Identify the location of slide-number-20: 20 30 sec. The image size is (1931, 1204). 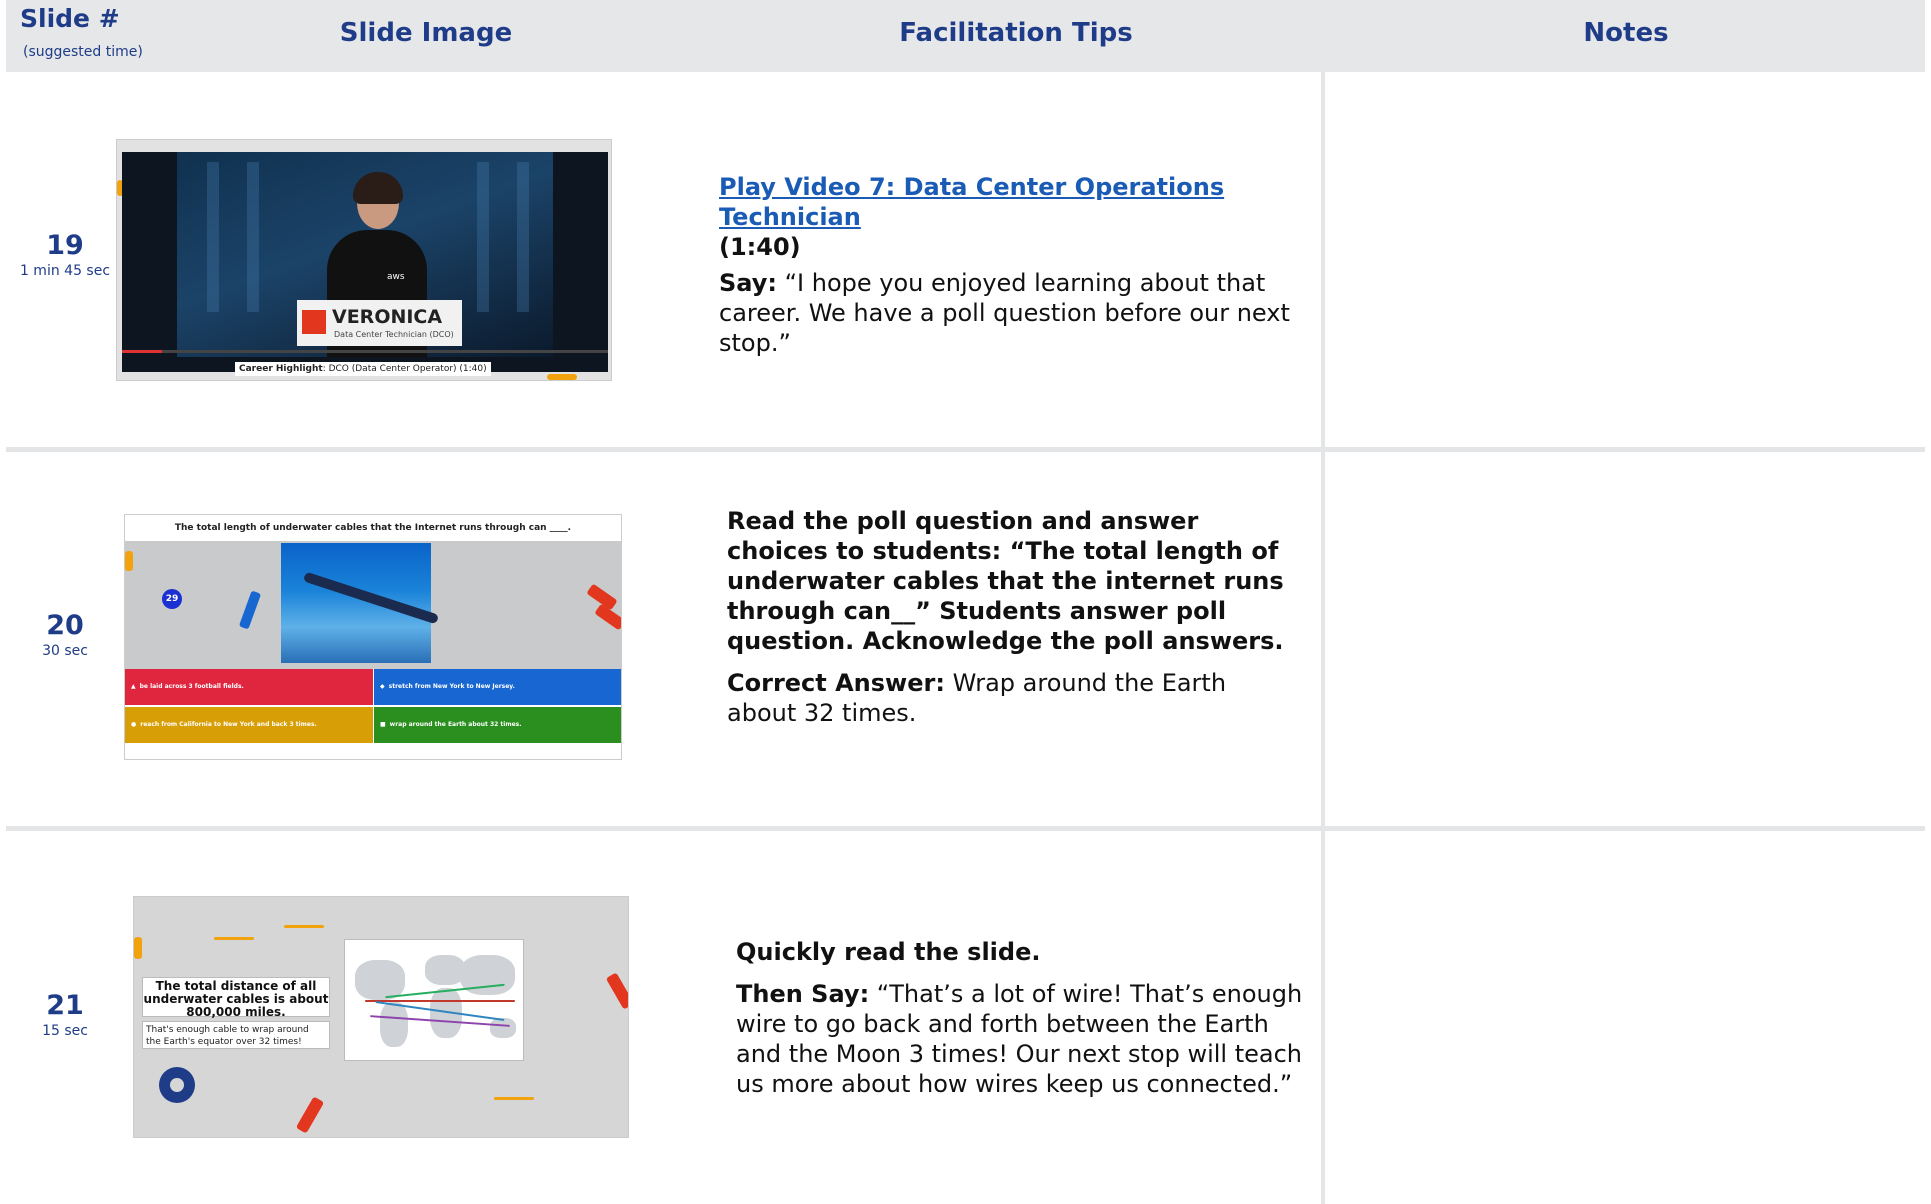
(65, 634).